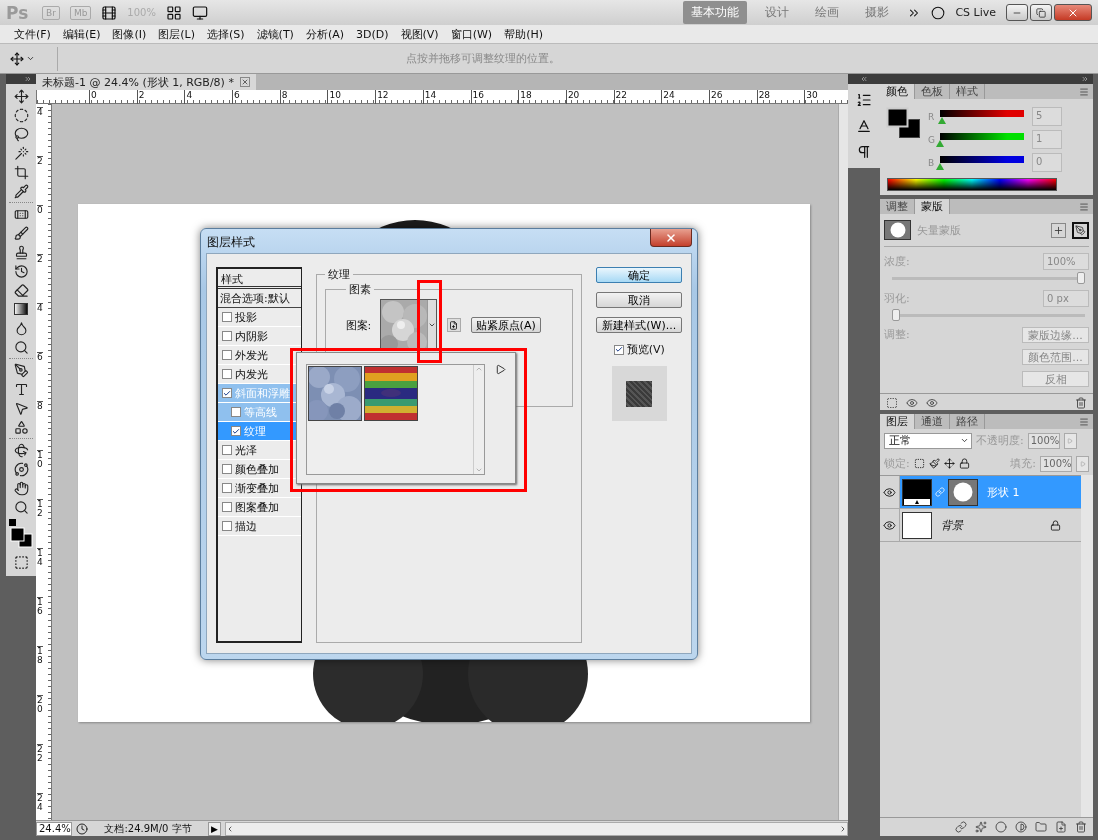 This screenshot has height=840, width=1098. Describe the element at coordinates (1043, 440) in the screenshot. I see `opacity-field: 100%` at that location.